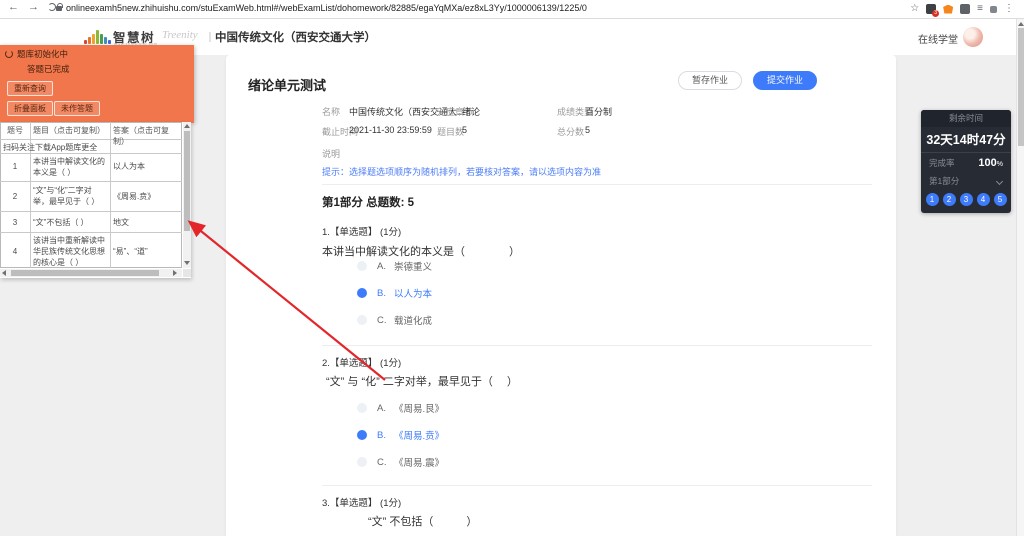 The image size is (1024, 536). Describe the element at coordinates (146, 223) in the screenshot. I see `row-3-answer: 地文` at that location.